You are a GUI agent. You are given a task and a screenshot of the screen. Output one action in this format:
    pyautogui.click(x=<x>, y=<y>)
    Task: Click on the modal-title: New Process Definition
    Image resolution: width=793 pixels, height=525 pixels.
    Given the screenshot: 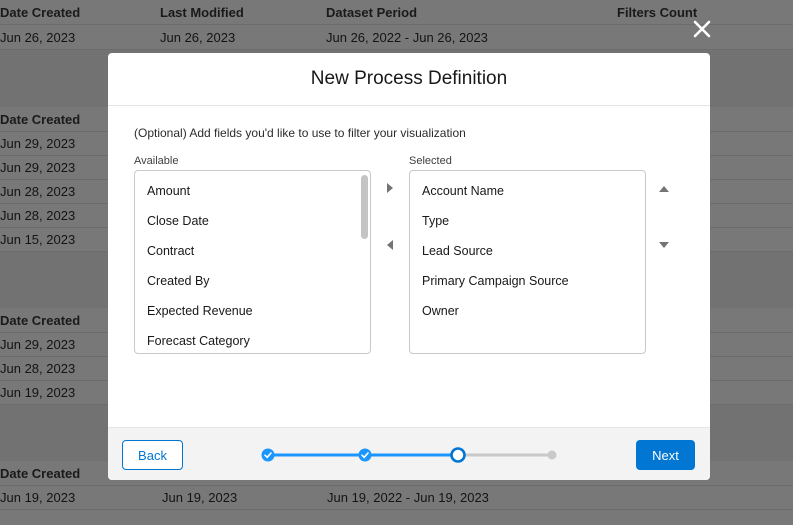 What is the action you would take?
    pyautogui.click(x=409, y=78)
    